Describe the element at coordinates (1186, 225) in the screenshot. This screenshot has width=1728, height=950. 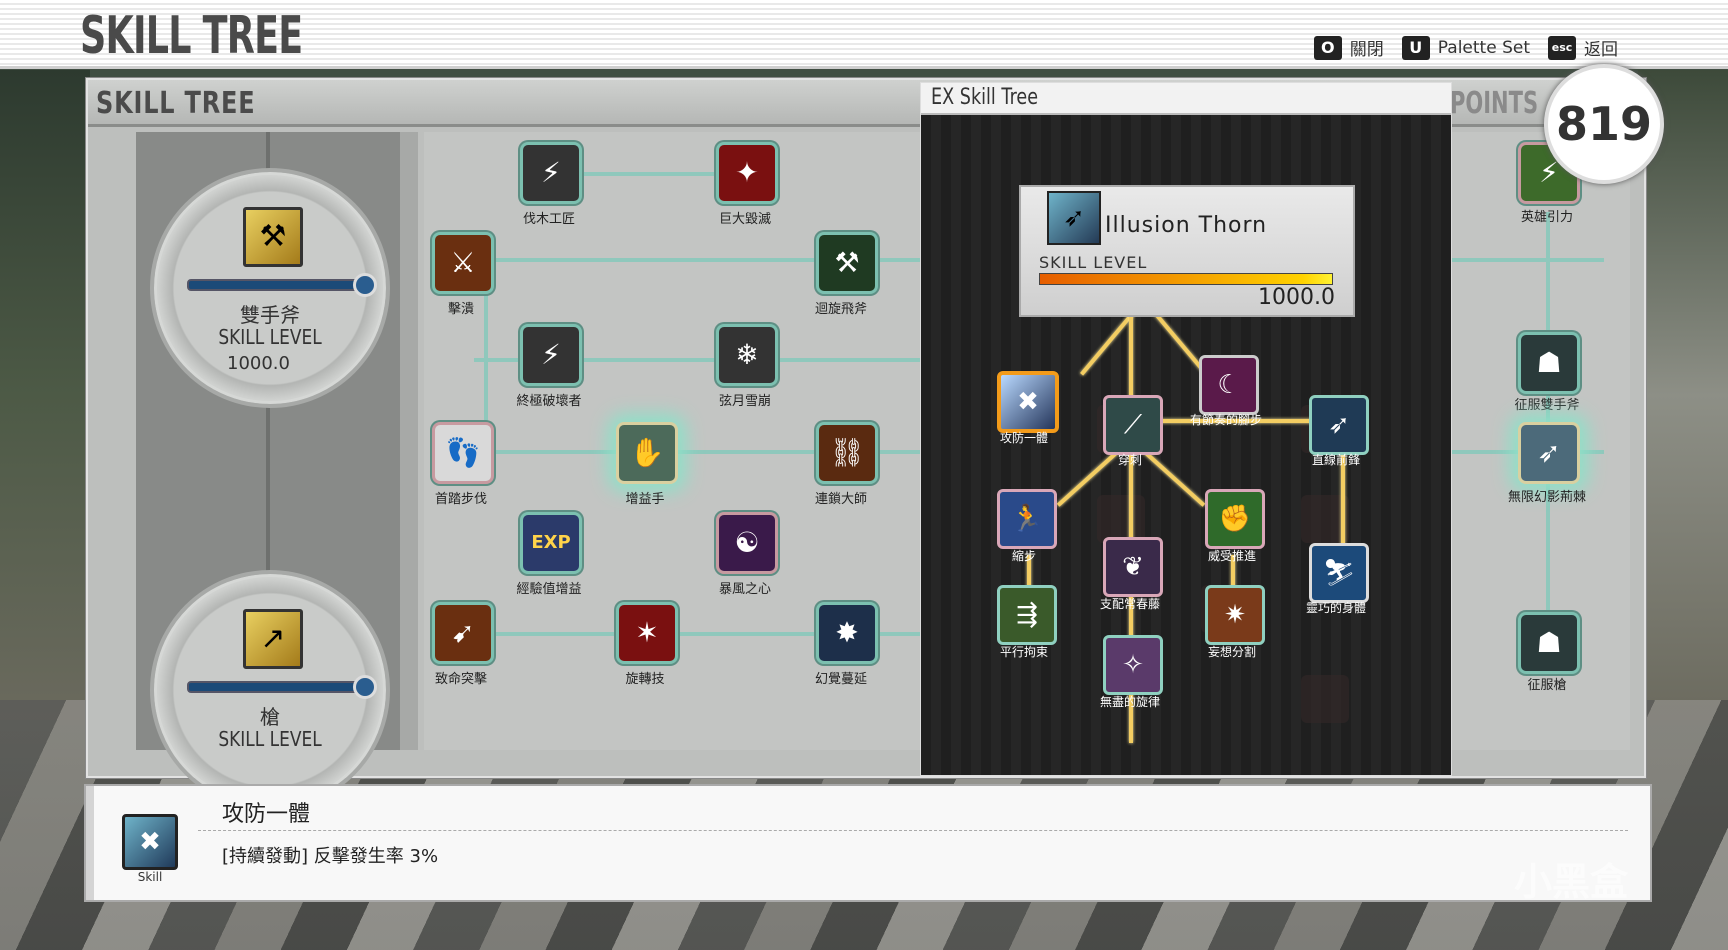
I see `skill-name: Illusion Thorn` at that location.